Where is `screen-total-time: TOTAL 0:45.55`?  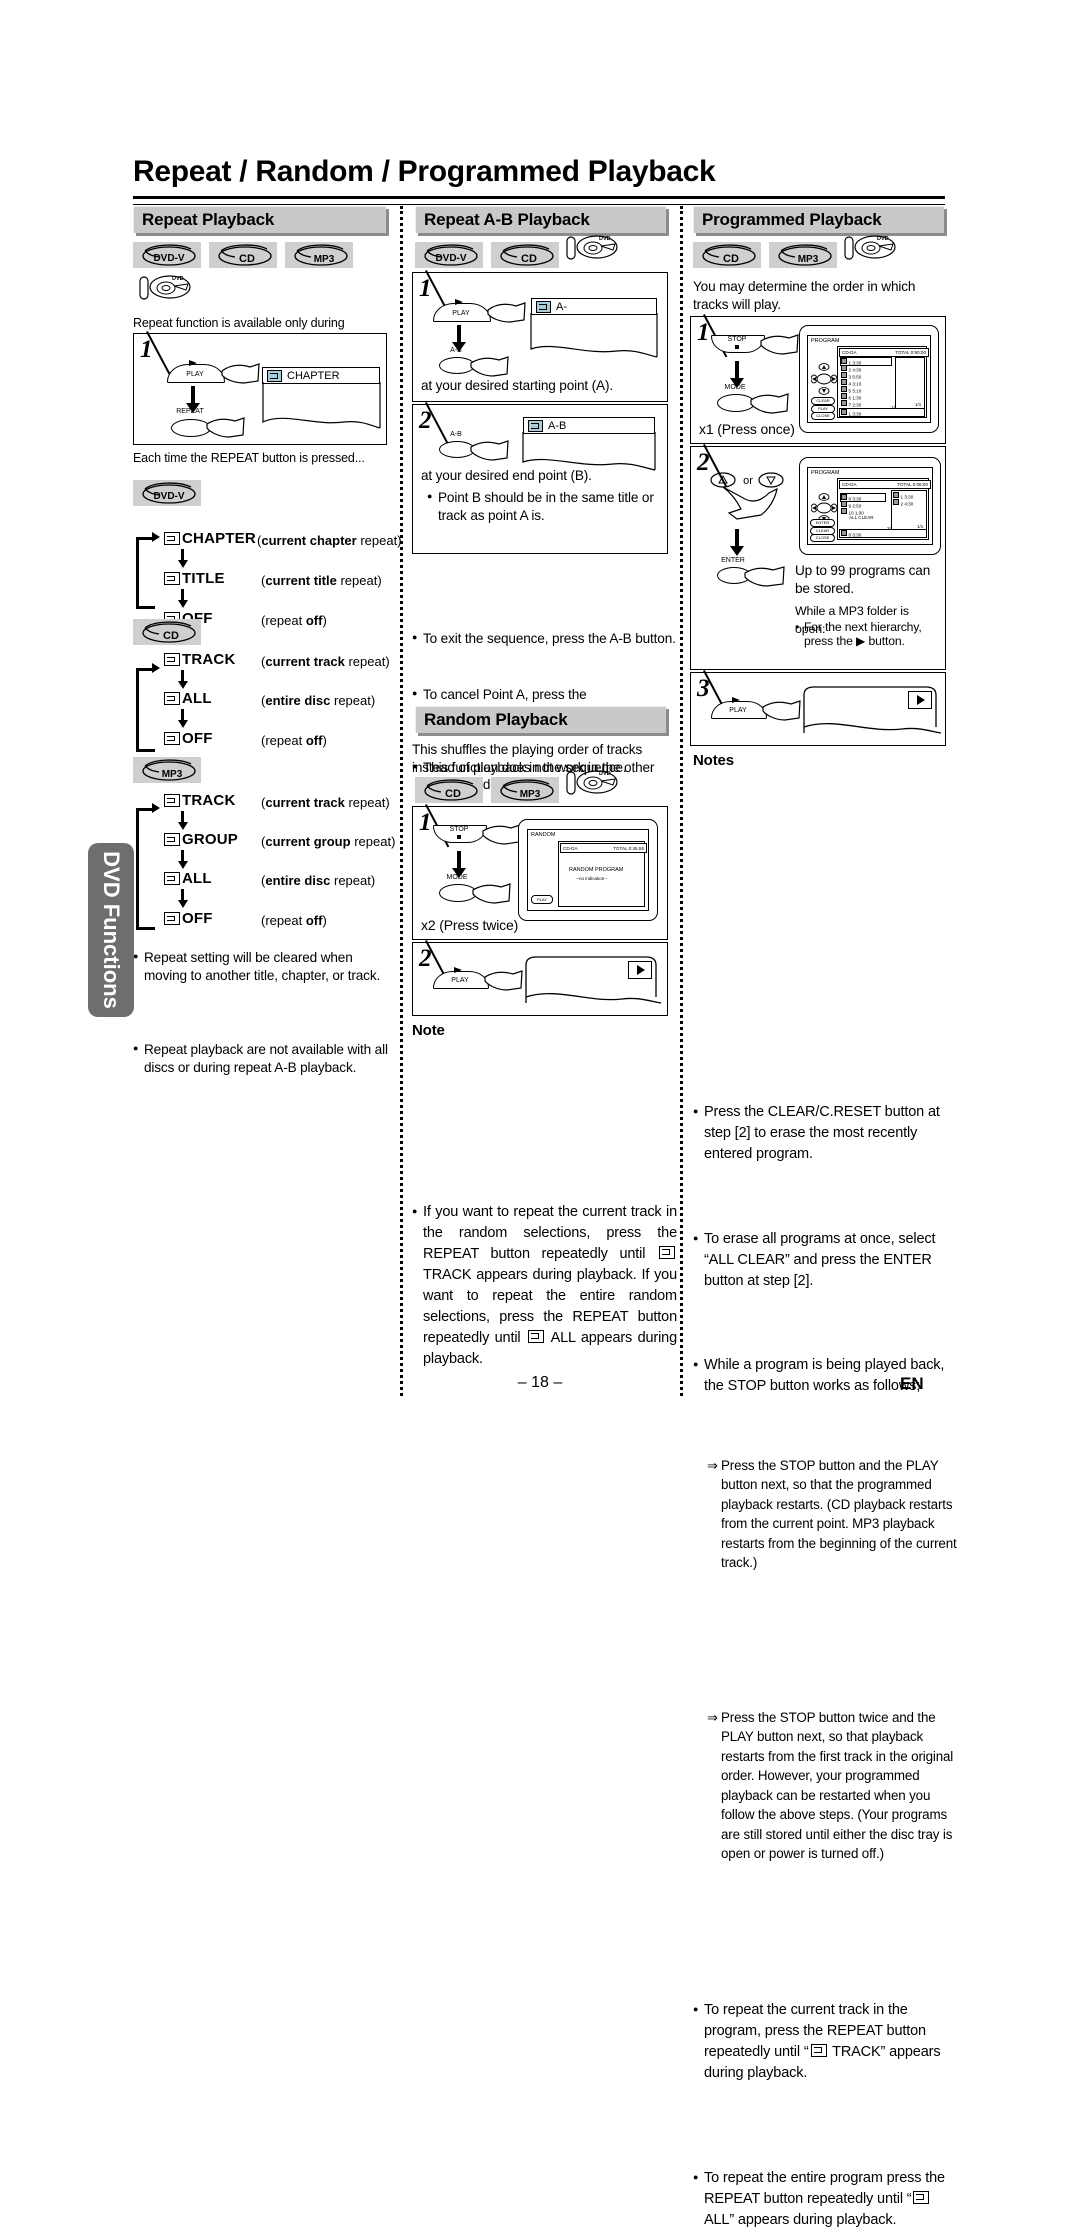
screen-total-time: TOTAL 0:45.55 is located at coordinates (628, 848).